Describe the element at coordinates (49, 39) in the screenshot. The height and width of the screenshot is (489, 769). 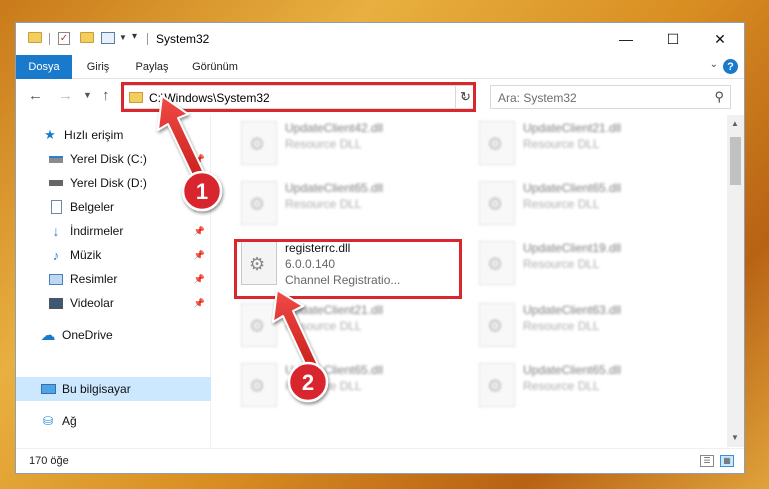
I see `toolbar-separator` at that location.